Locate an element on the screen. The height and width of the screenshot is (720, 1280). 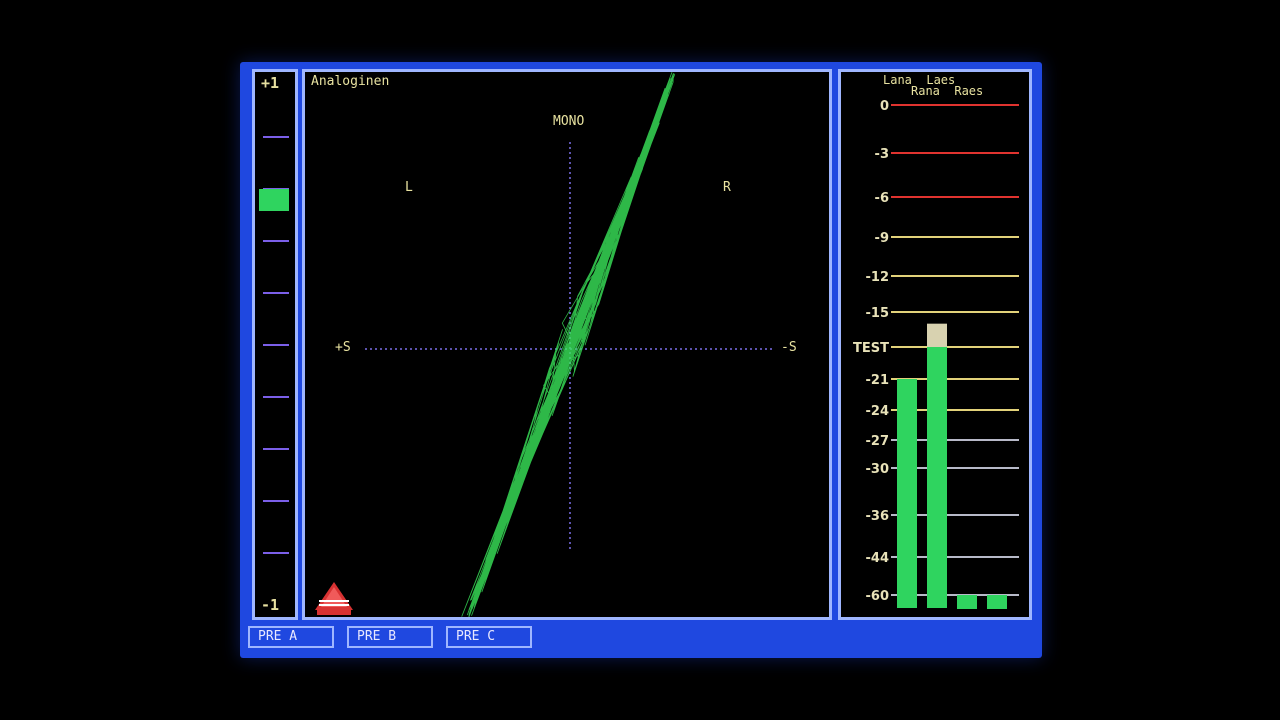
meter-canvas: 0 -3 -6 -9 -12 -15 TEST -21 -24 -27 -30 -36 -44 -60 is located at coordinates (936, 354).